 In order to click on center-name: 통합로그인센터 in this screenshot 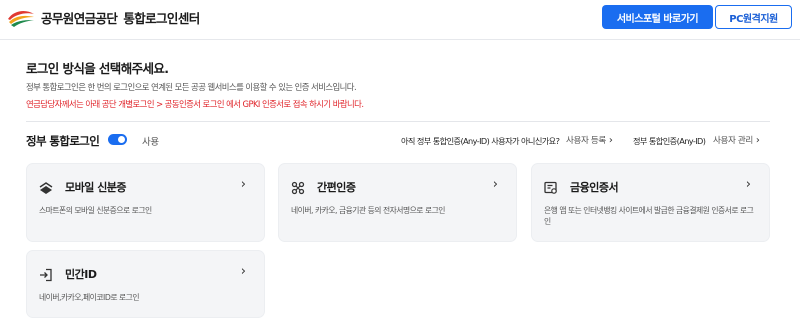, I will do `click(161, 18)`.